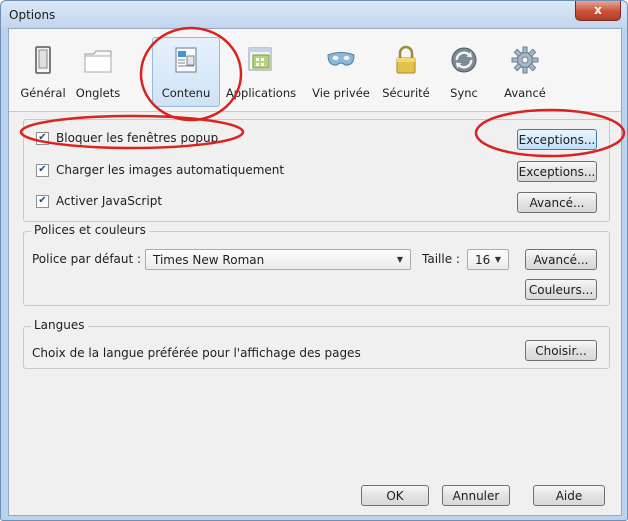  What do you see at coordinates (483, 260) in the screenshot?
I see `size-value: 16` at bounding box center [483, 260].